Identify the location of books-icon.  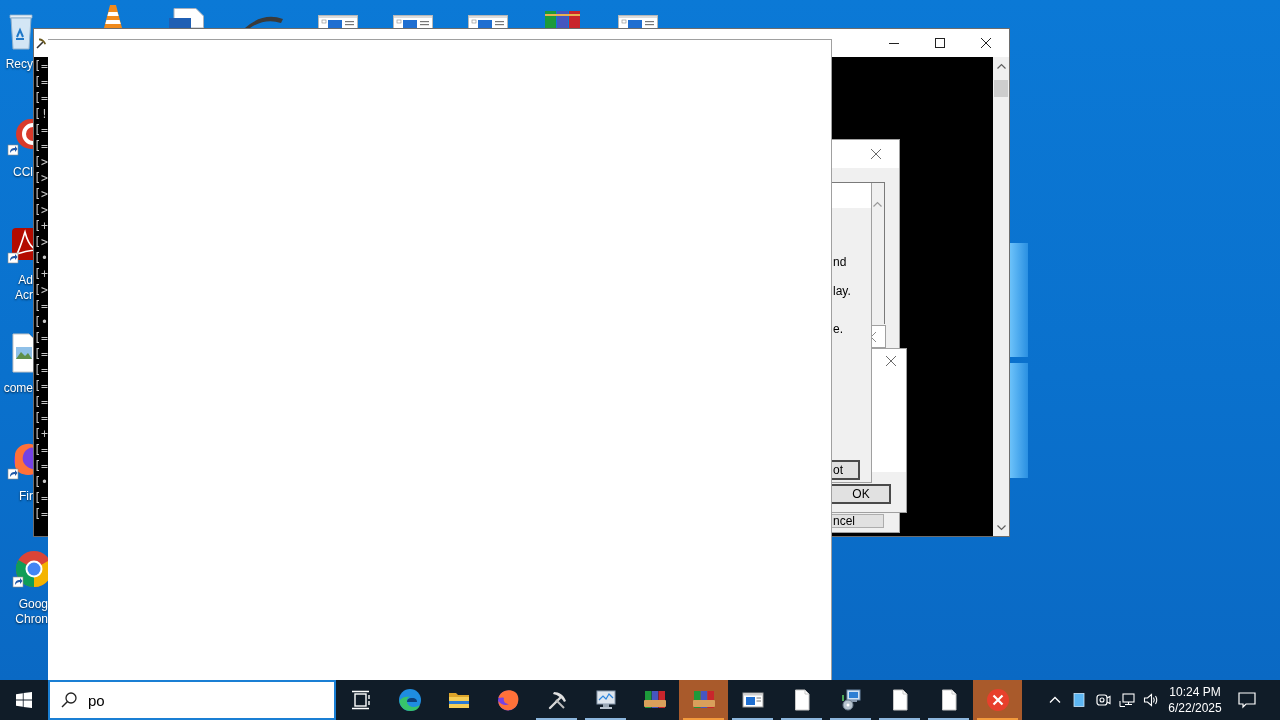
(562, 19).